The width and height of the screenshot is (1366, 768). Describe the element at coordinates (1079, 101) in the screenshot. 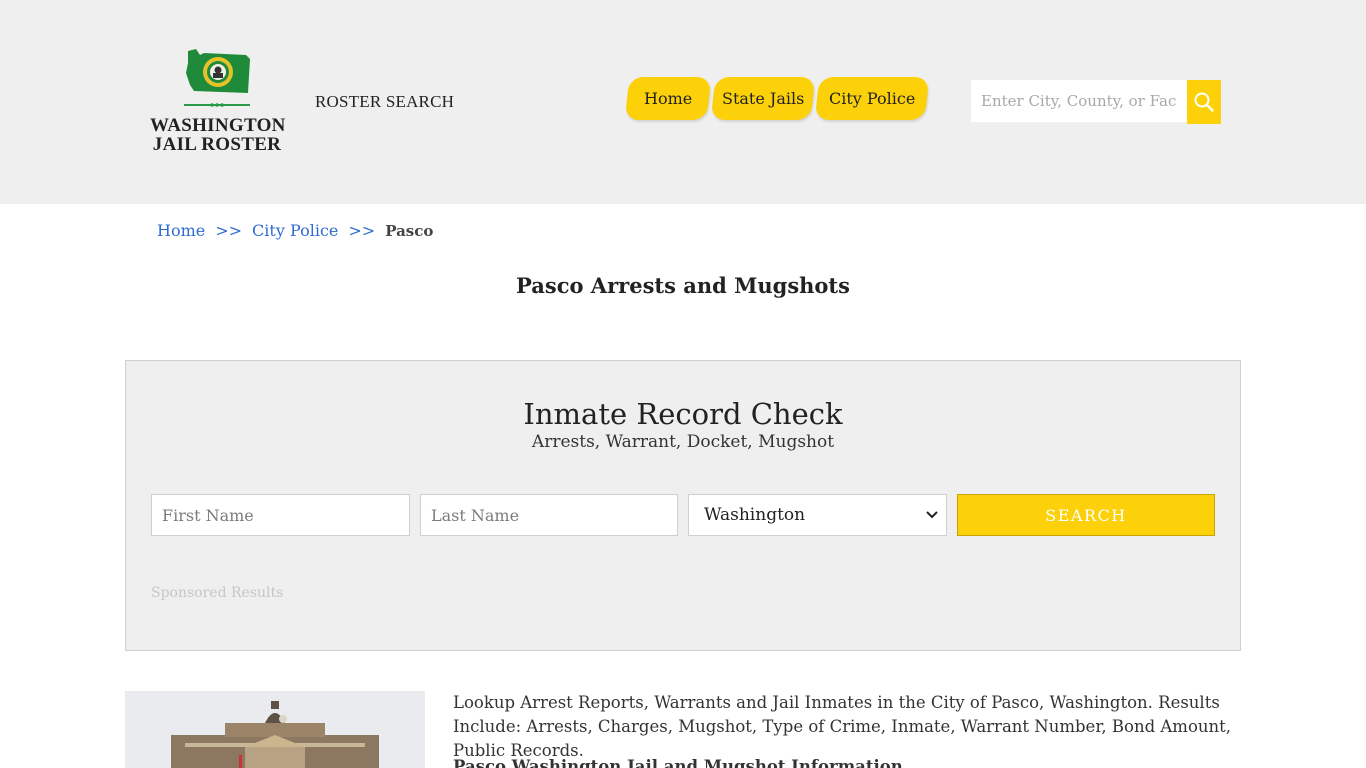

I see `site-search-input` at that location.